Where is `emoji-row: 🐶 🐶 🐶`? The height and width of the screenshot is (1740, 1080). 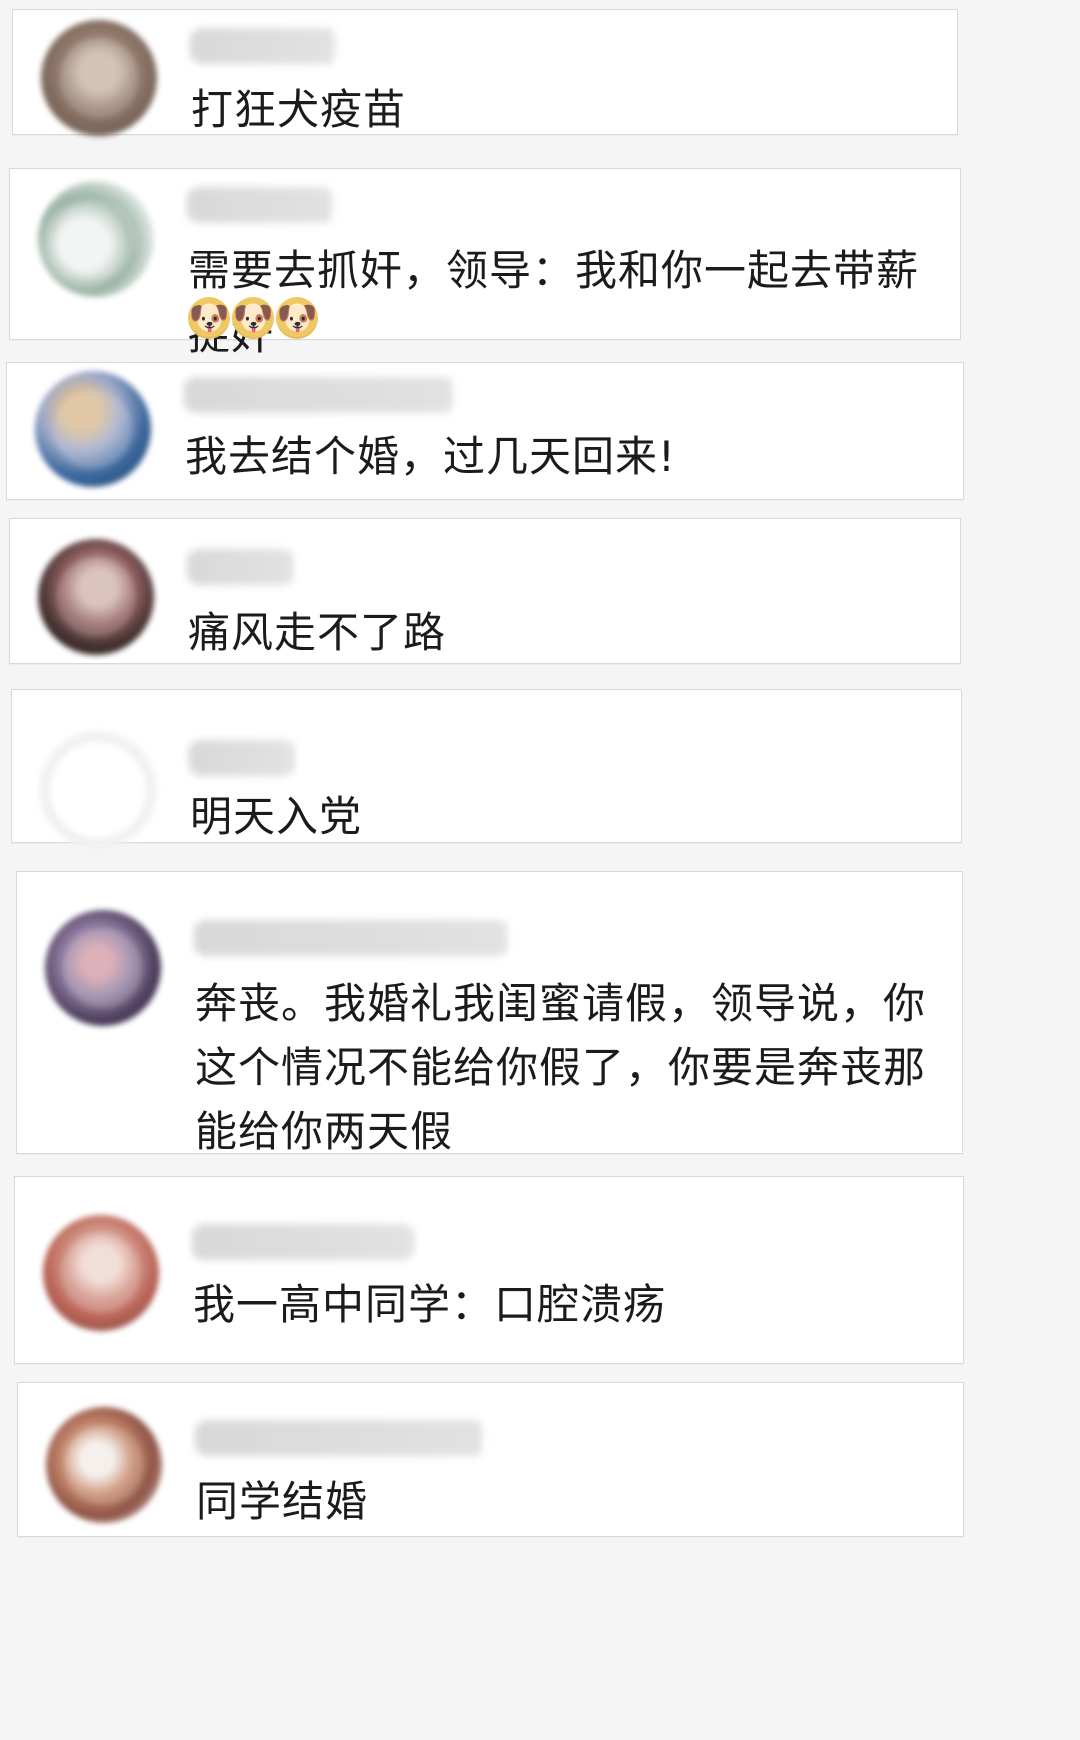
emoji-row: 🐶 🐶 🐶 is located at coordinates (253, 318).